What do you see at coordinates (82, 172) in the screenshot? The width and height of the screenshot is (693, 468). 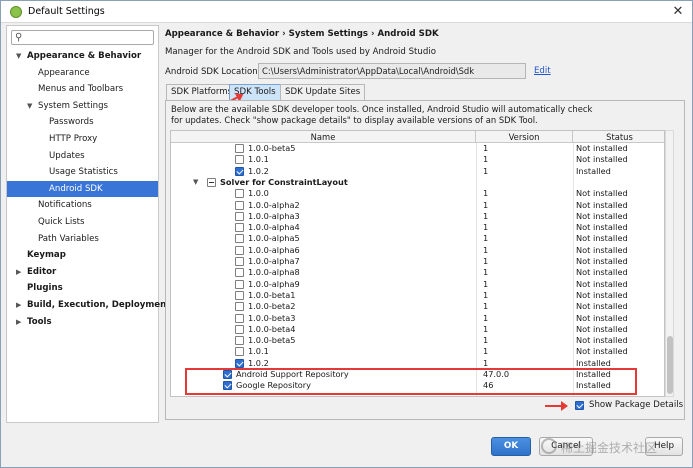 I see `sidebar-item: Usage Statistics` at bounding box center [82, 172].